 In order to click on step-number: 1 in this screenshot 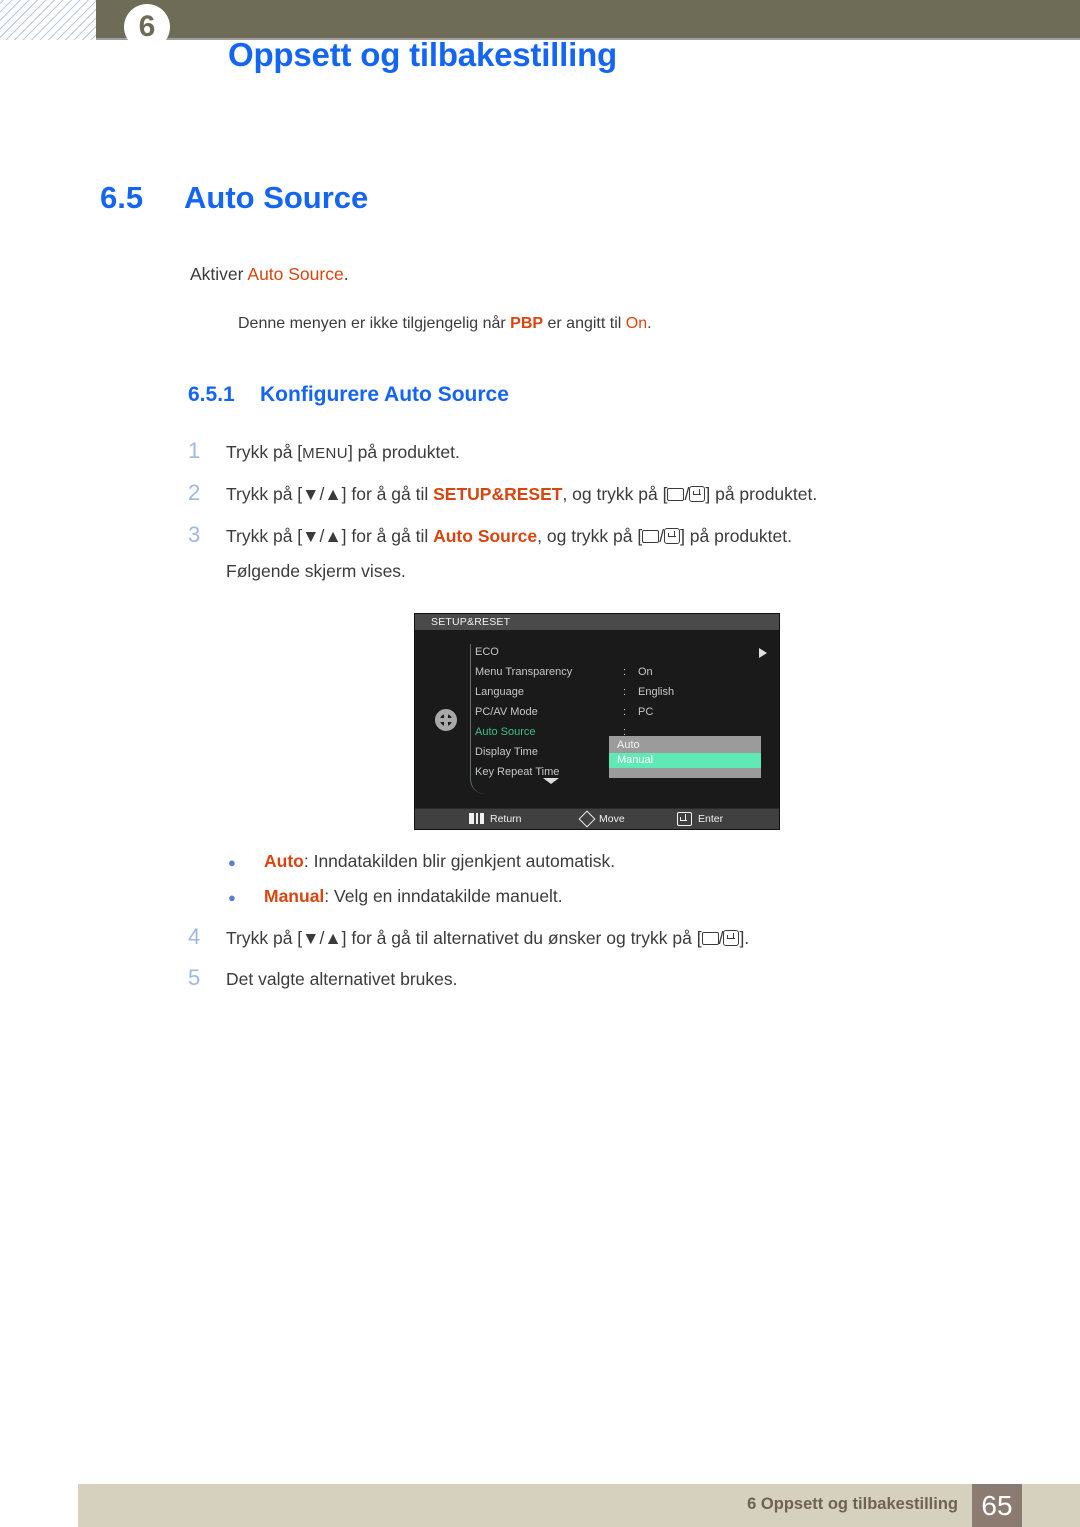, I will do `click(194, 450)`.